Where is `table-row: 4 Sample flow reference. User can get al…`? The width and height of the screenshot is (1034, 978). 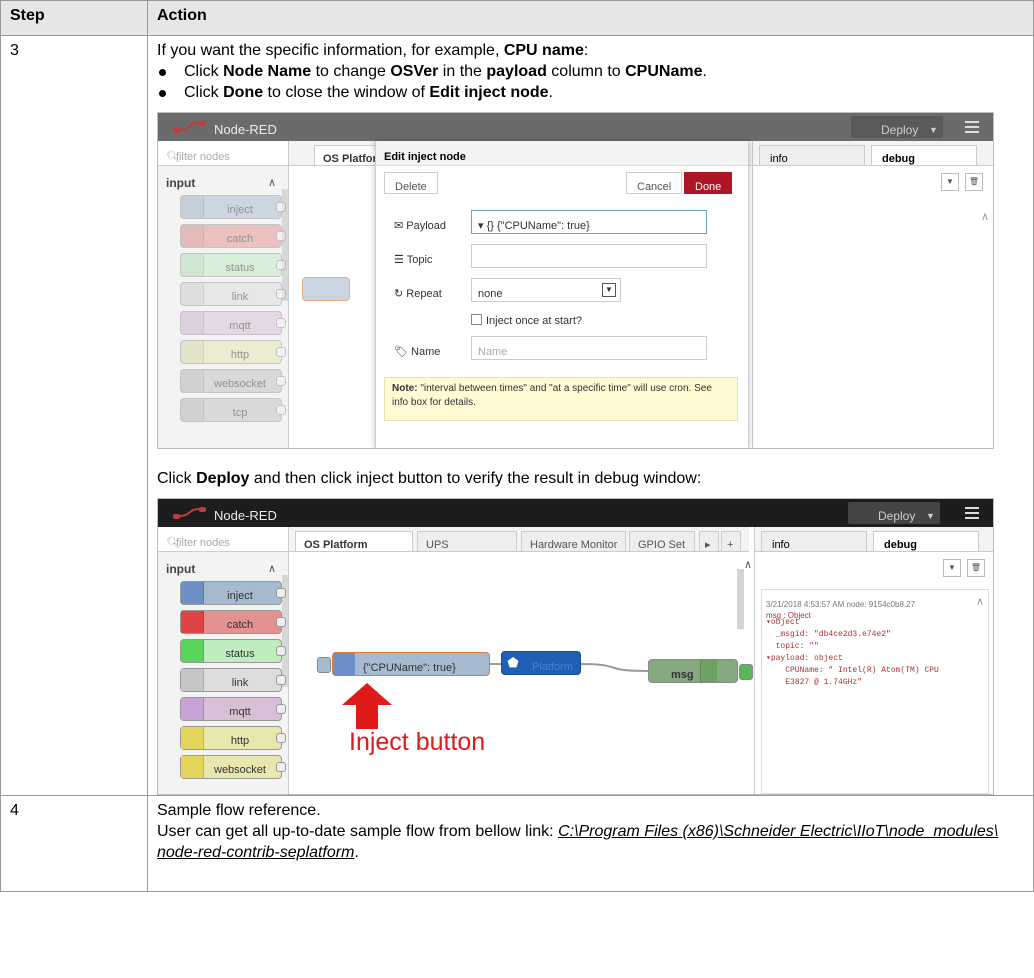
table-row: 4 Sample flow reference. User can get al… is located at coordinates (517, 843).